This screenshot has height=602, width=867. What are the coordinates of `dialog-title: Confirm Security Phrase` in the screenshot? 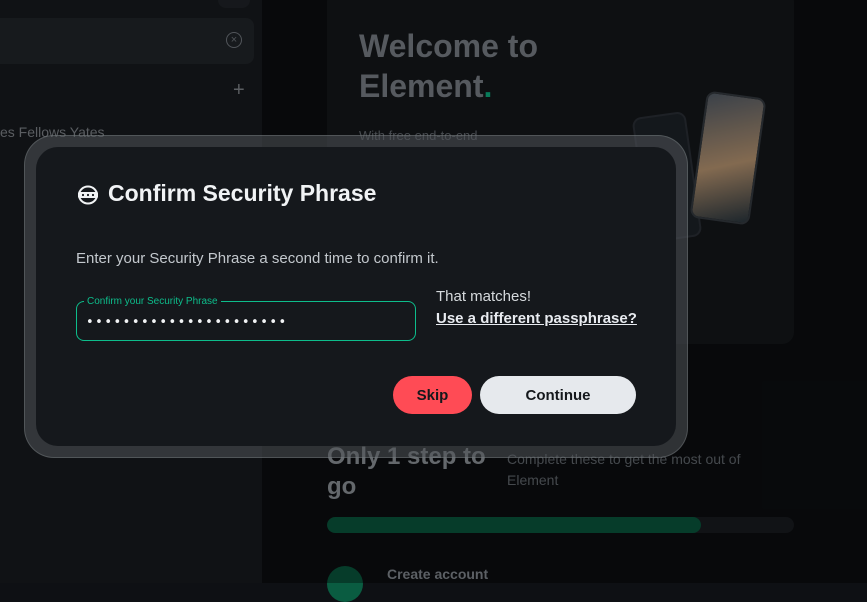 It's located at (242, 193).